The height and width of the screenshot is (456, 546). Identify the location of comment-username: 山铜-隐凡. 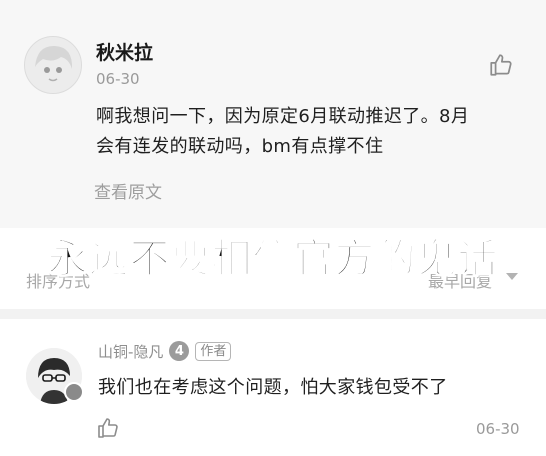
(130, 351).